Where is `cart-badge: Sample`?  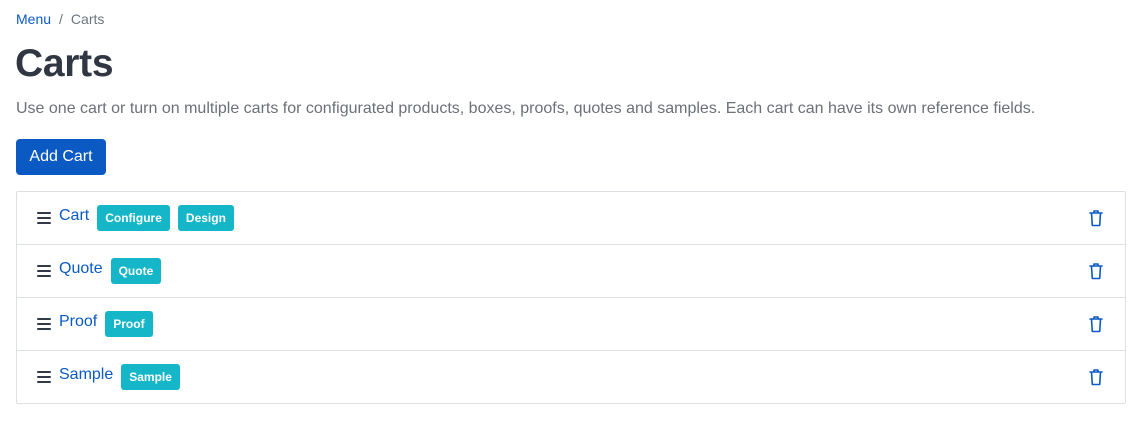
cart-badge: Sample is located at coordinates (150, 377).